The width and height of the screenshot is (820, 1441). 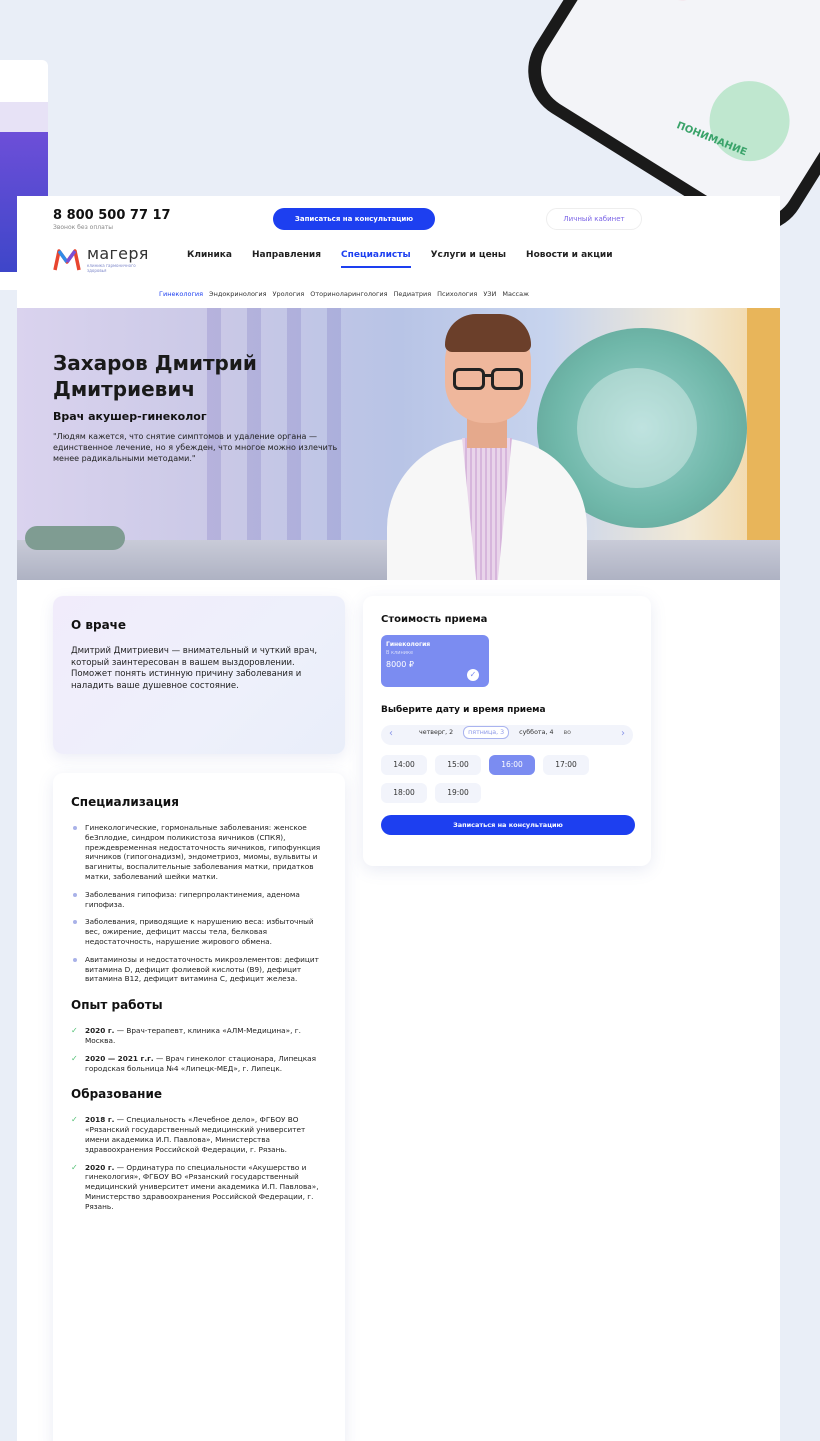 I want to click on day-option: четверг, 2, so click(x=436, y=734).